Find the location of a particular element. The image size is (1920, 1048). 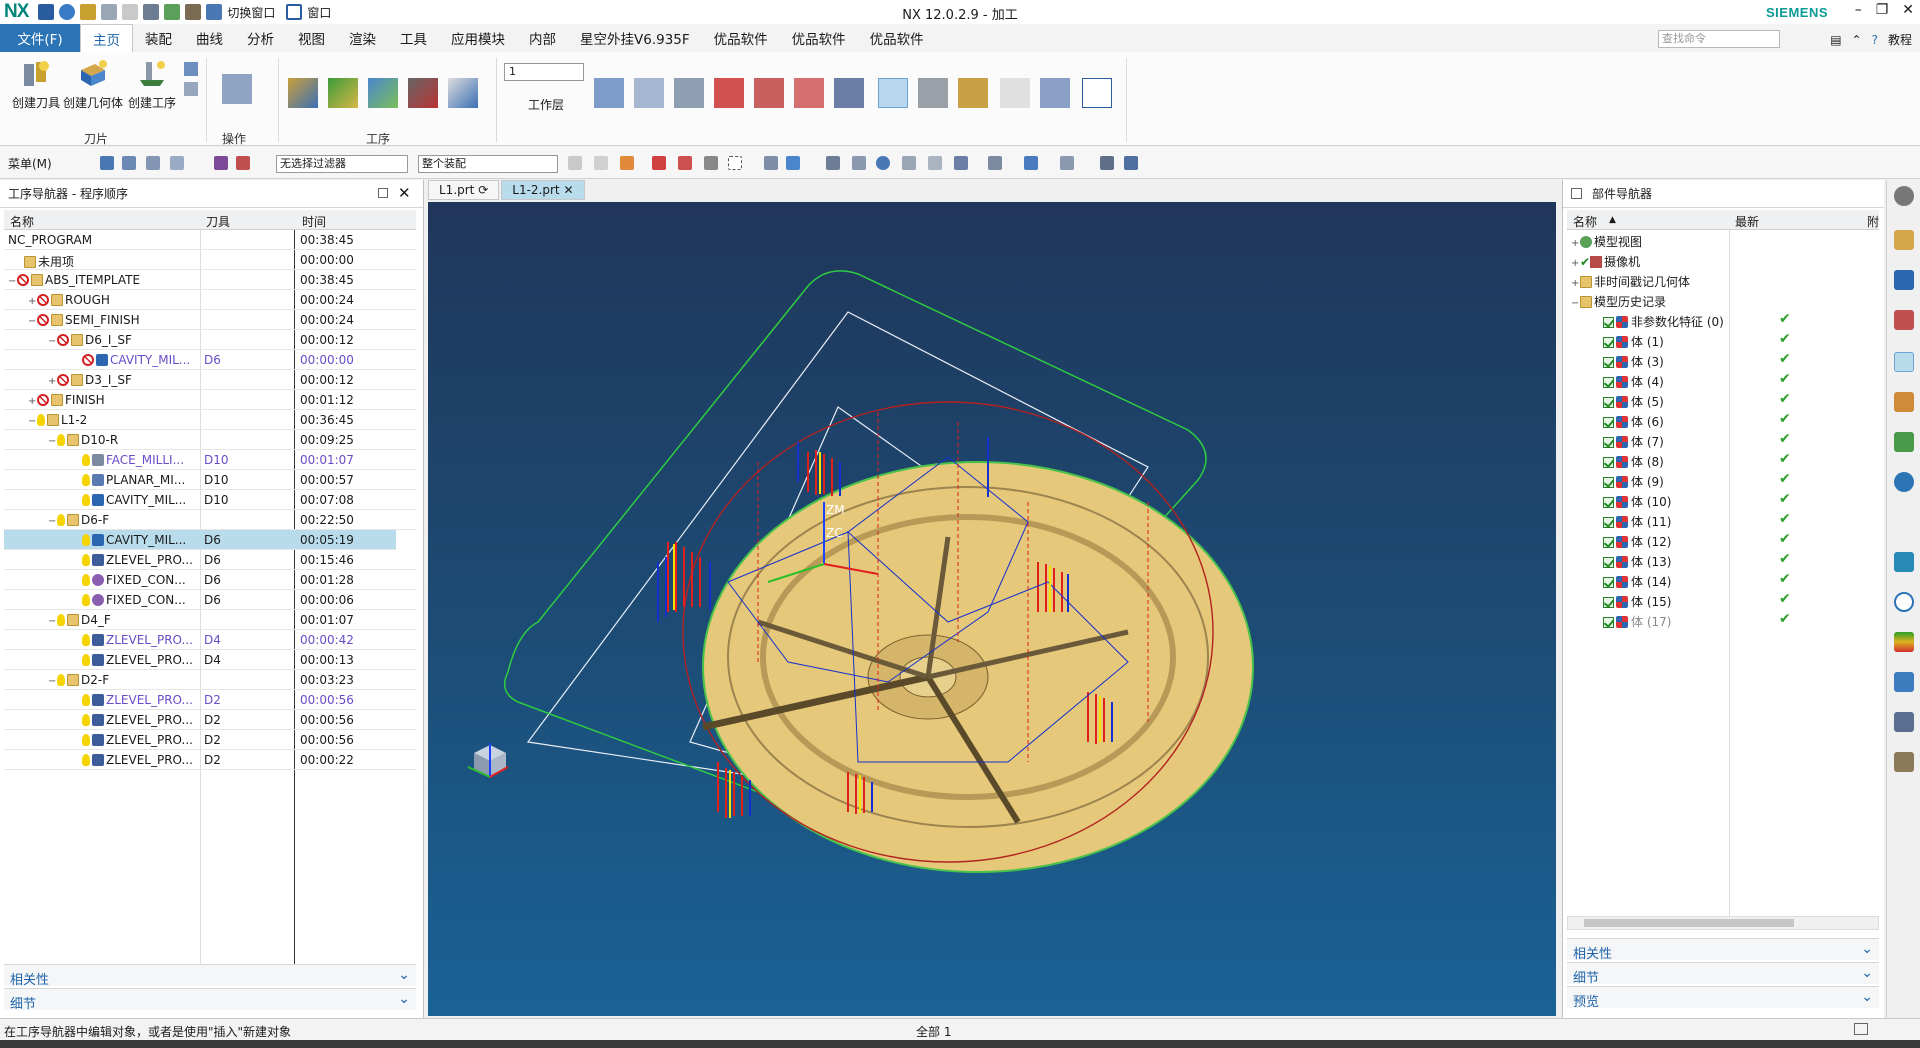

process-icon is located at coordinates (1904, 762).